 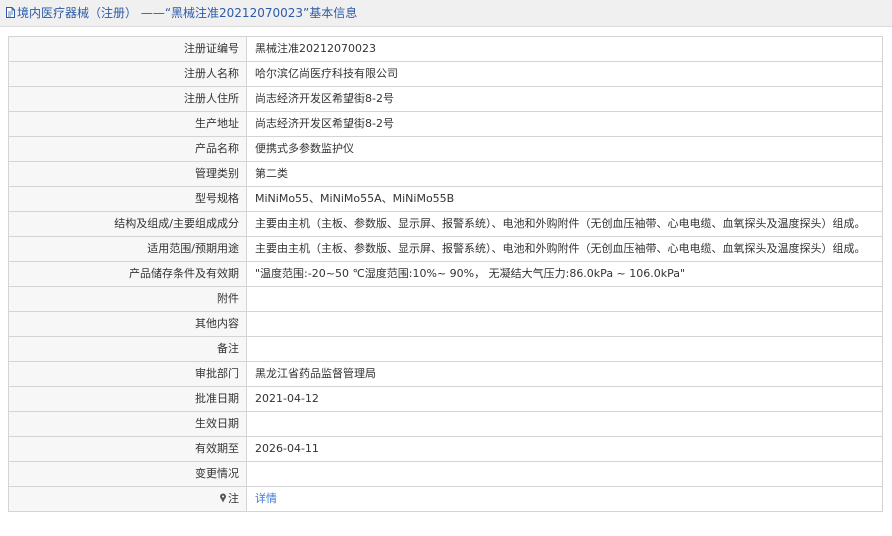 I want to click on table-row: 备注, so click(x=445, y=349).